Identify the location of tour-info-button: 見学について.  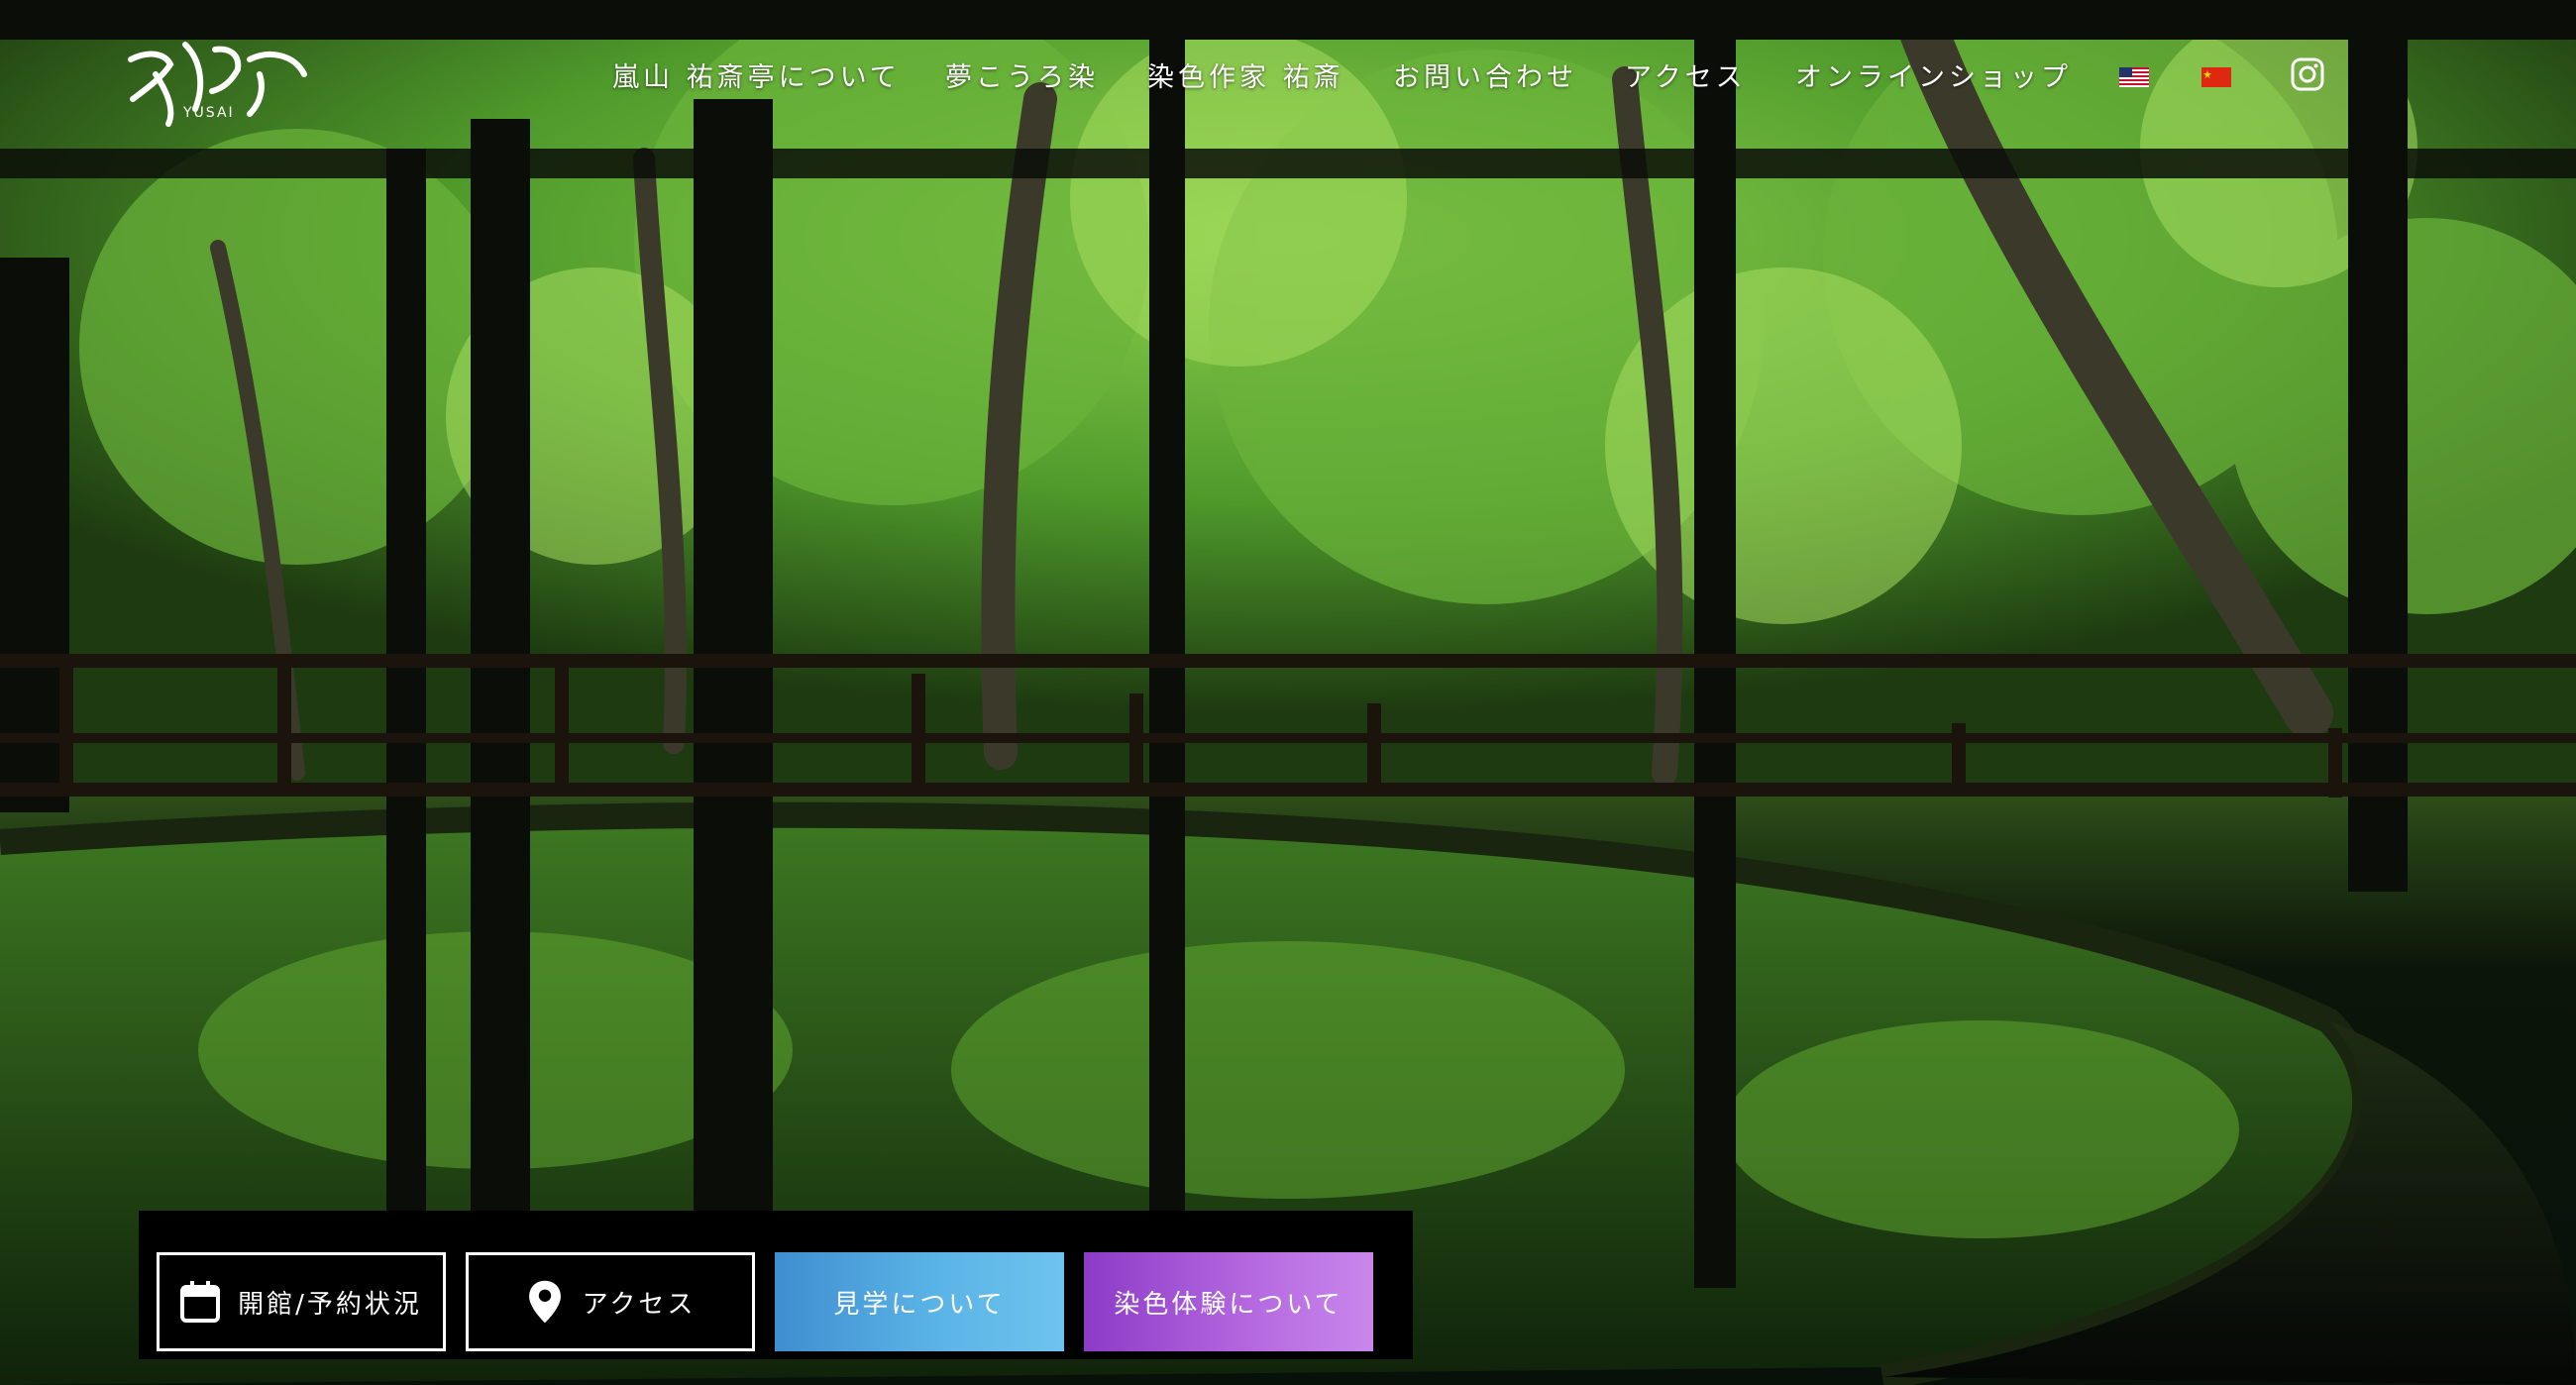
(919, 1301).